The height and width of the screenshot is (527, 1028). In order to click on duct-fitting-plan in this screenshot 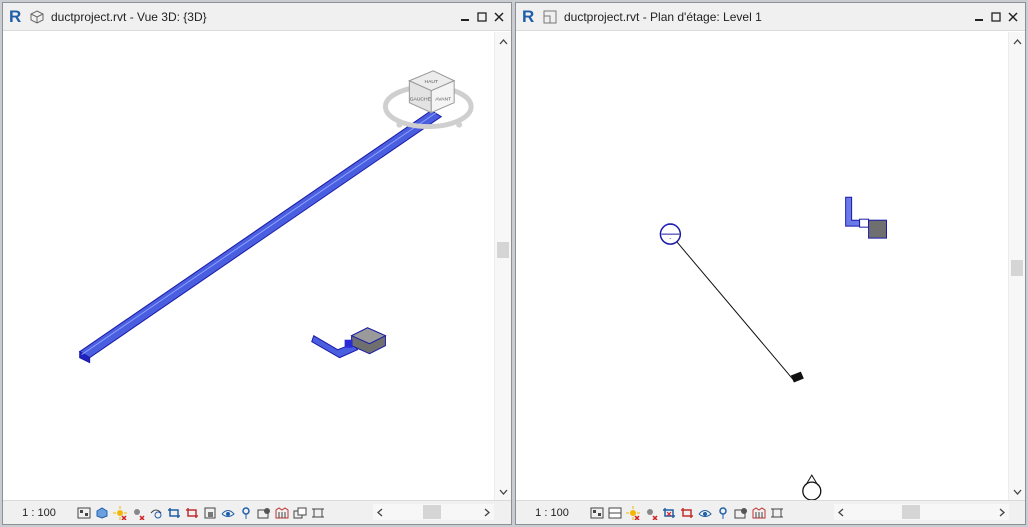, I will do `click(866, 217)`.